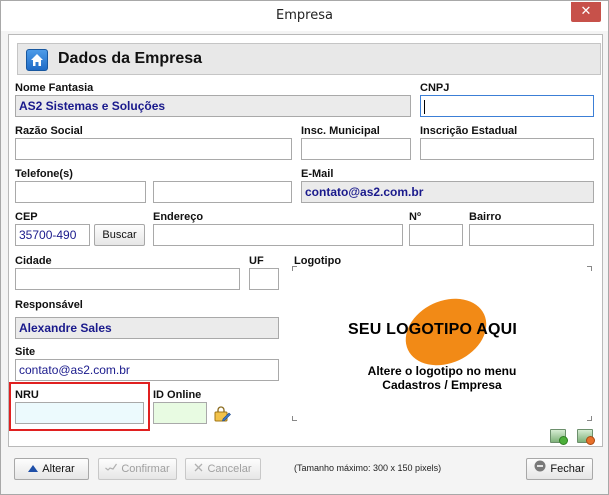 This screenshot has width=609, height=495. I want to click on email-field: contato@as2.com.br, so click(447, 192).